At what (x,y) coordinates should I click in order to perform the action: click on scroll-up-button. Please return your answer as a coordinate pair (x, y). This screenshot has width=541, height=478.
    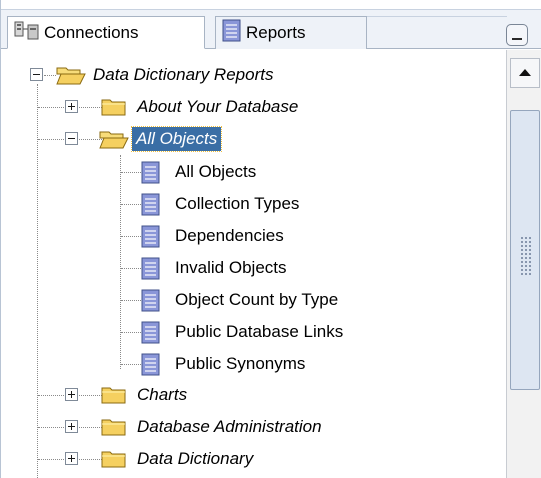
    Looking at the image, I should click on (525, 73).